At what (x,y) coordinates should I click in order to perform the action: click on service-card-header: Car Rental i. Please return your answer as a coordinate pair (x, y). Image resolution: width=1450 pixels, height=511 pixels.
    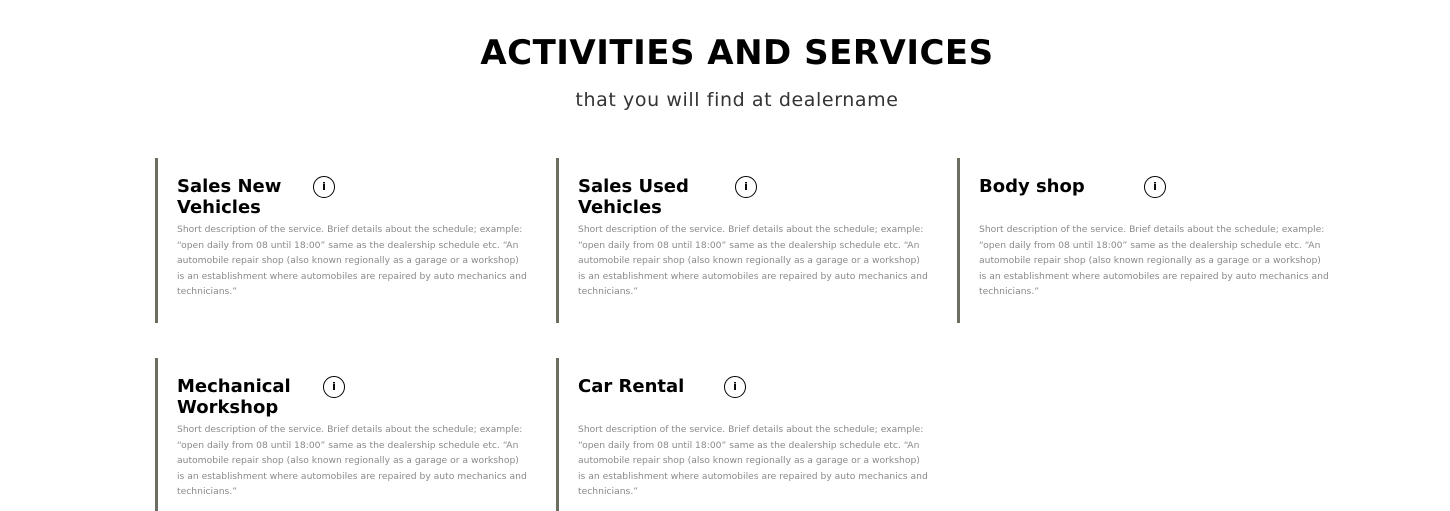
    Looking at the image, I should click on (748, 398).